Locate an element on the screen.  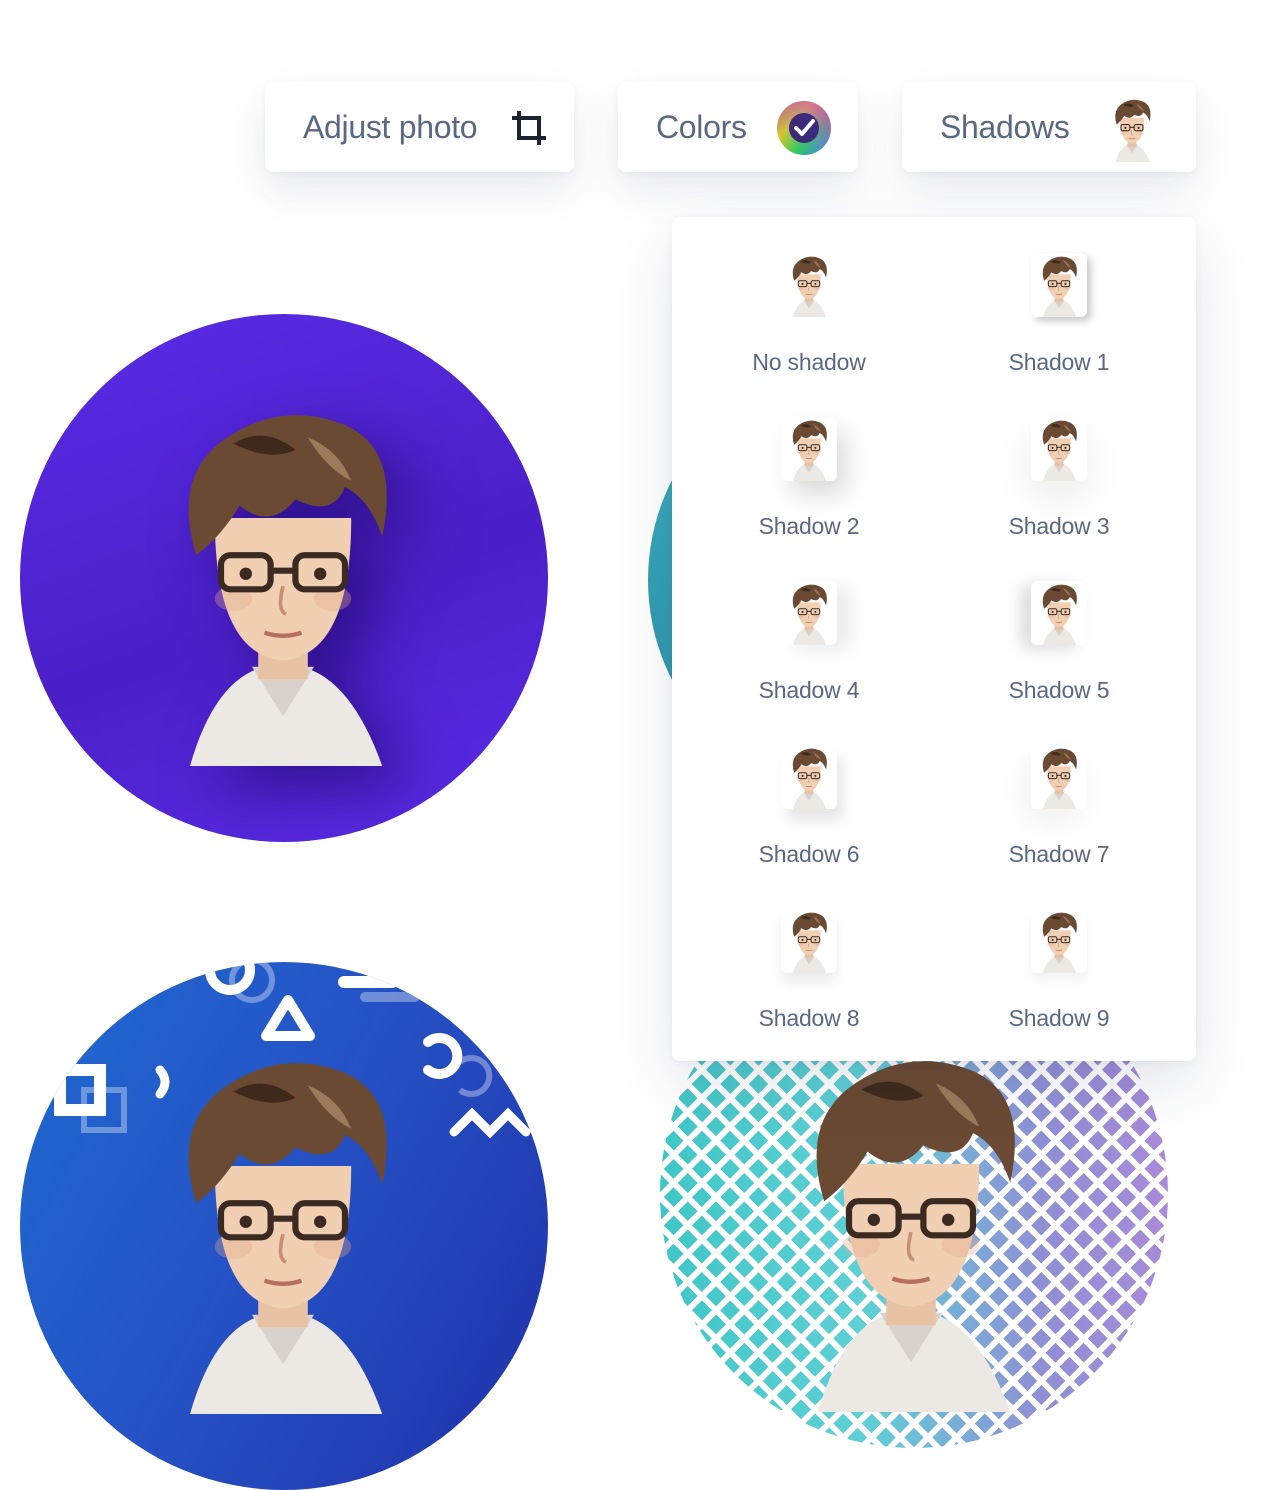
colors-button: Colors is located at coordinates (738, 127).